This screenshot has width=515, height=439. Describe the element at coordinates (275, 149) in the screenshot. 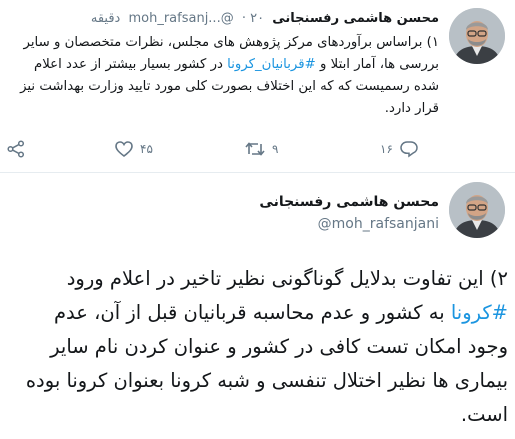

I see `retweet-count: ۹` at that location.